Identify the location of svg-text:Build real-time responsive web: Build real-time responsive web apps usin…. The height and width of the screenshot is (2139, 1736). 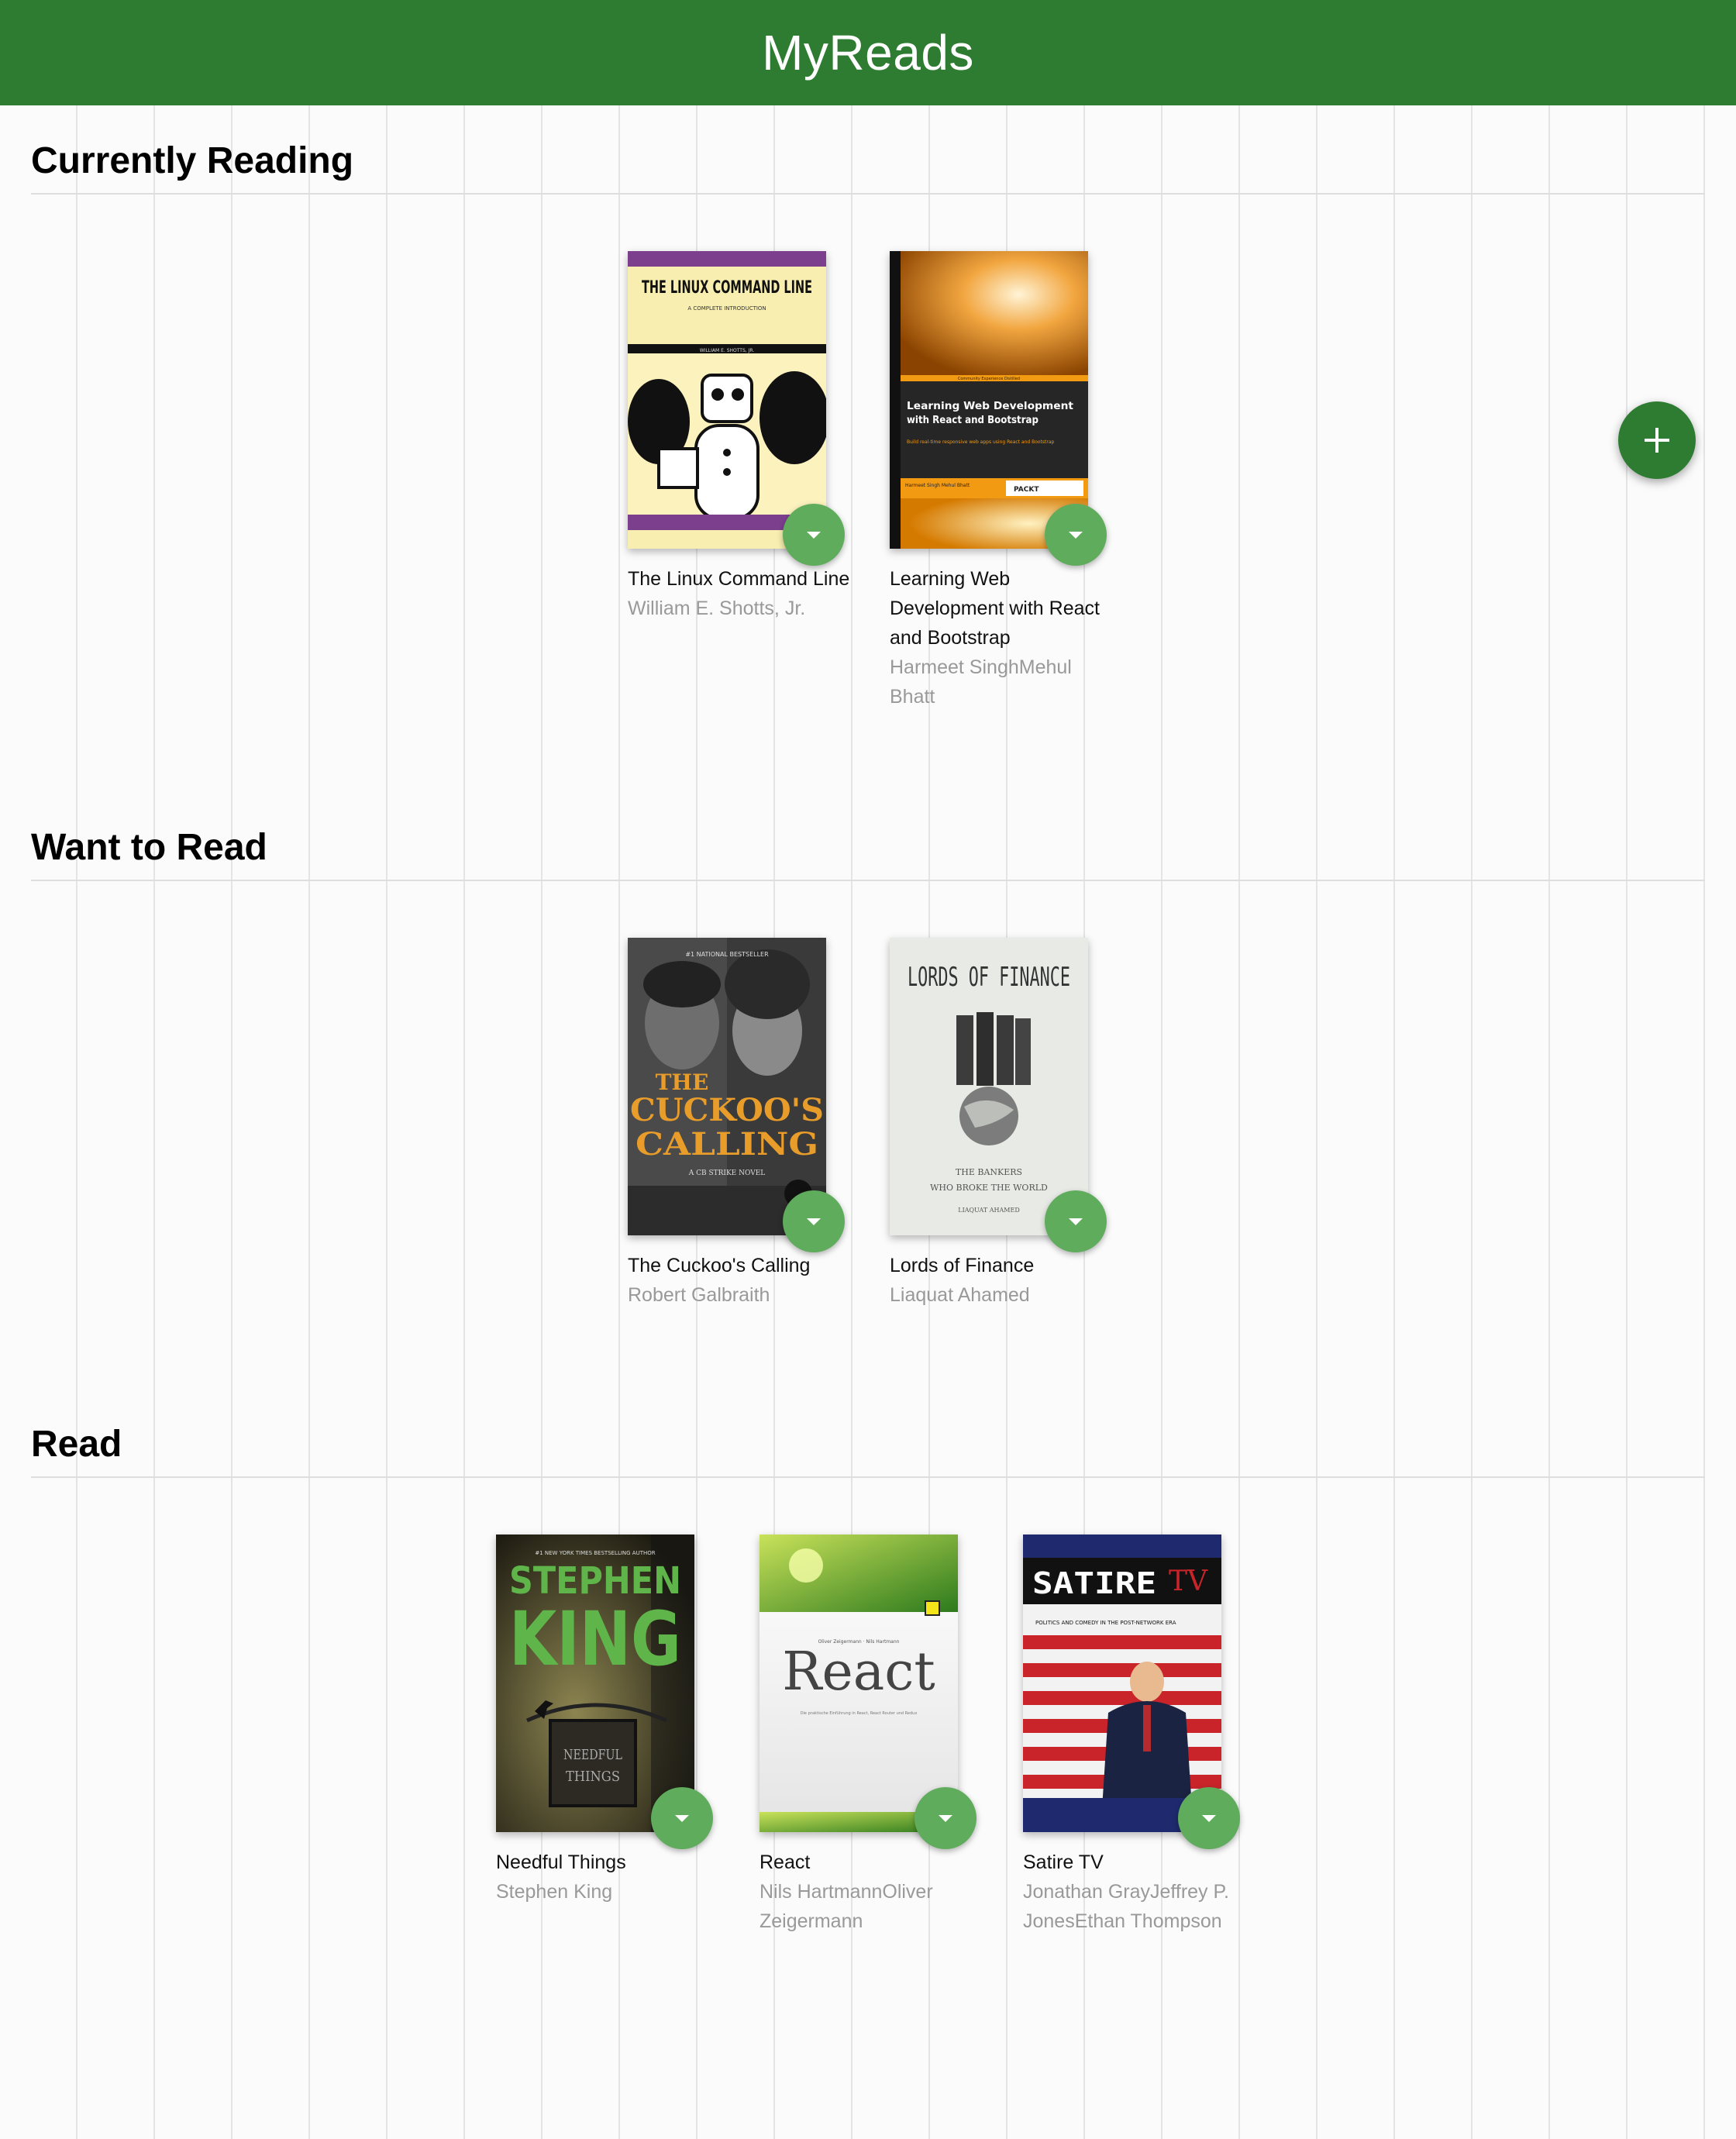
(981, 442).